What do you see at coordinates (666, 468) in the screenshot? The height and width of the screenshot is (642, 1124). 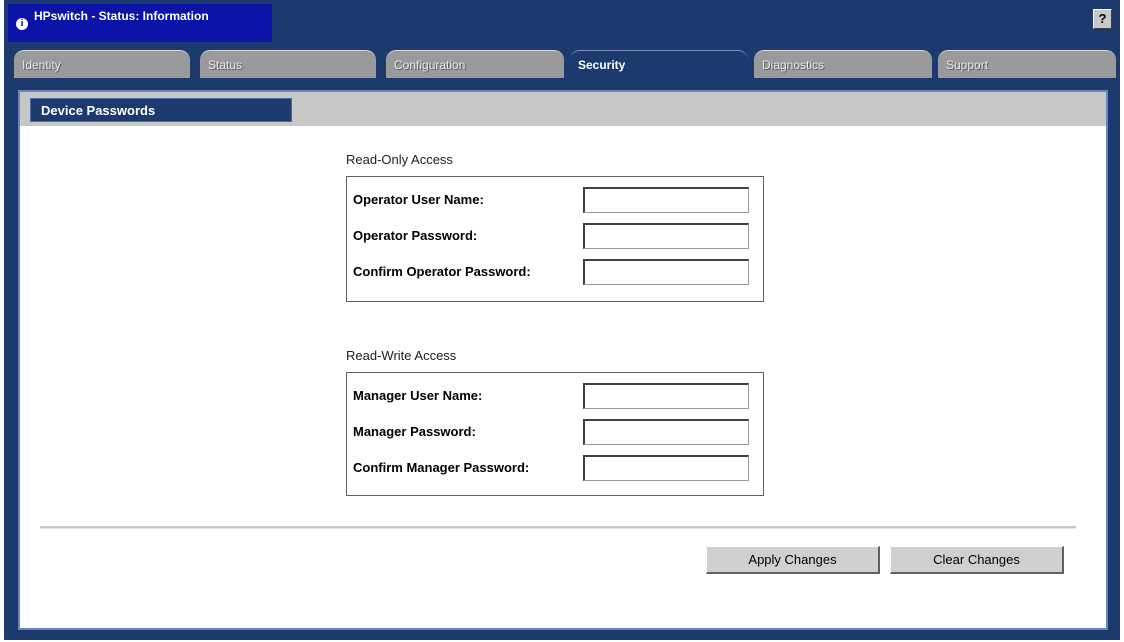 I see `confirm-manager-password-input` at bounding box center [666, 468].